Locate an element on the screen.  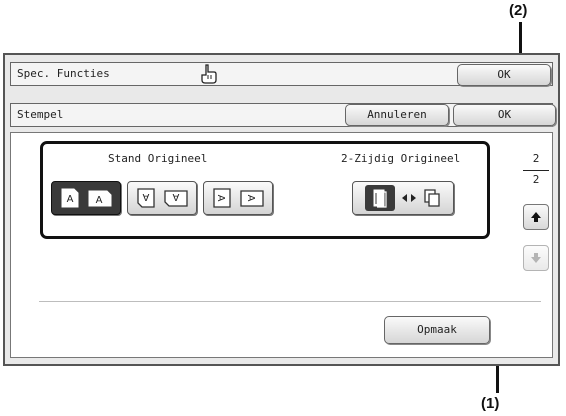
swap-arrows-icon is located at coordinates (409, 198).